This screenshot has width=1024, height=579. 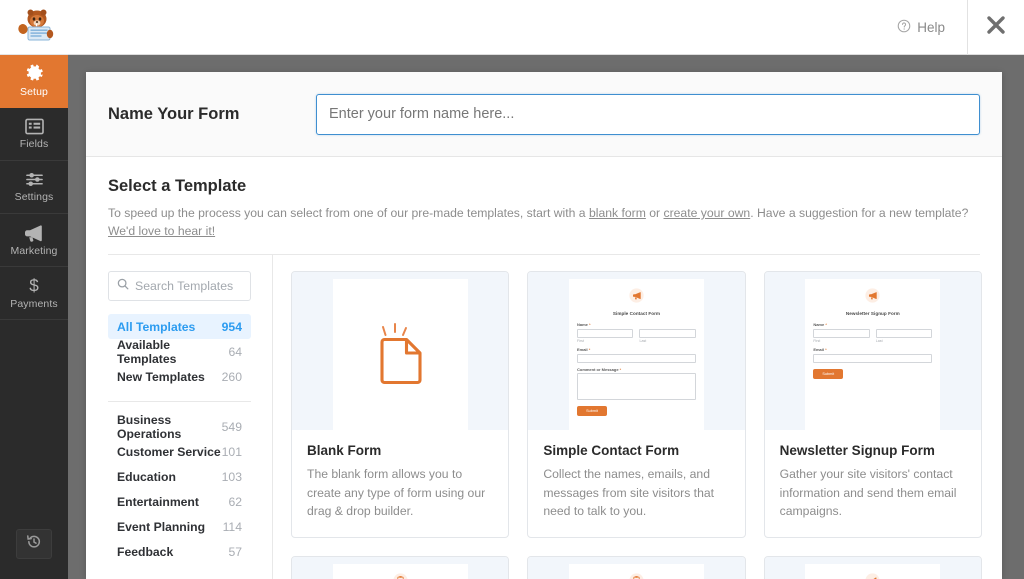 What do you see at coordinates (179, 551) in the screenshot?
I see `category-feedback: Feedback 57` at bounding box center [179, 551].